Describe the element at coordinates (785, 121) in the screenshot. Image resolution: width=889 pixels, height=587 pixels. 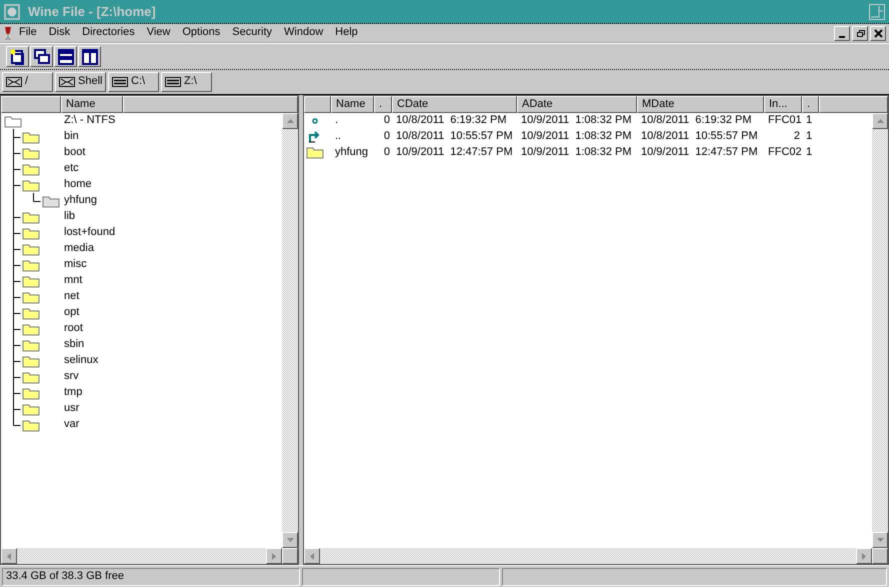
I see `table-cell-text: FFC01` at that location.